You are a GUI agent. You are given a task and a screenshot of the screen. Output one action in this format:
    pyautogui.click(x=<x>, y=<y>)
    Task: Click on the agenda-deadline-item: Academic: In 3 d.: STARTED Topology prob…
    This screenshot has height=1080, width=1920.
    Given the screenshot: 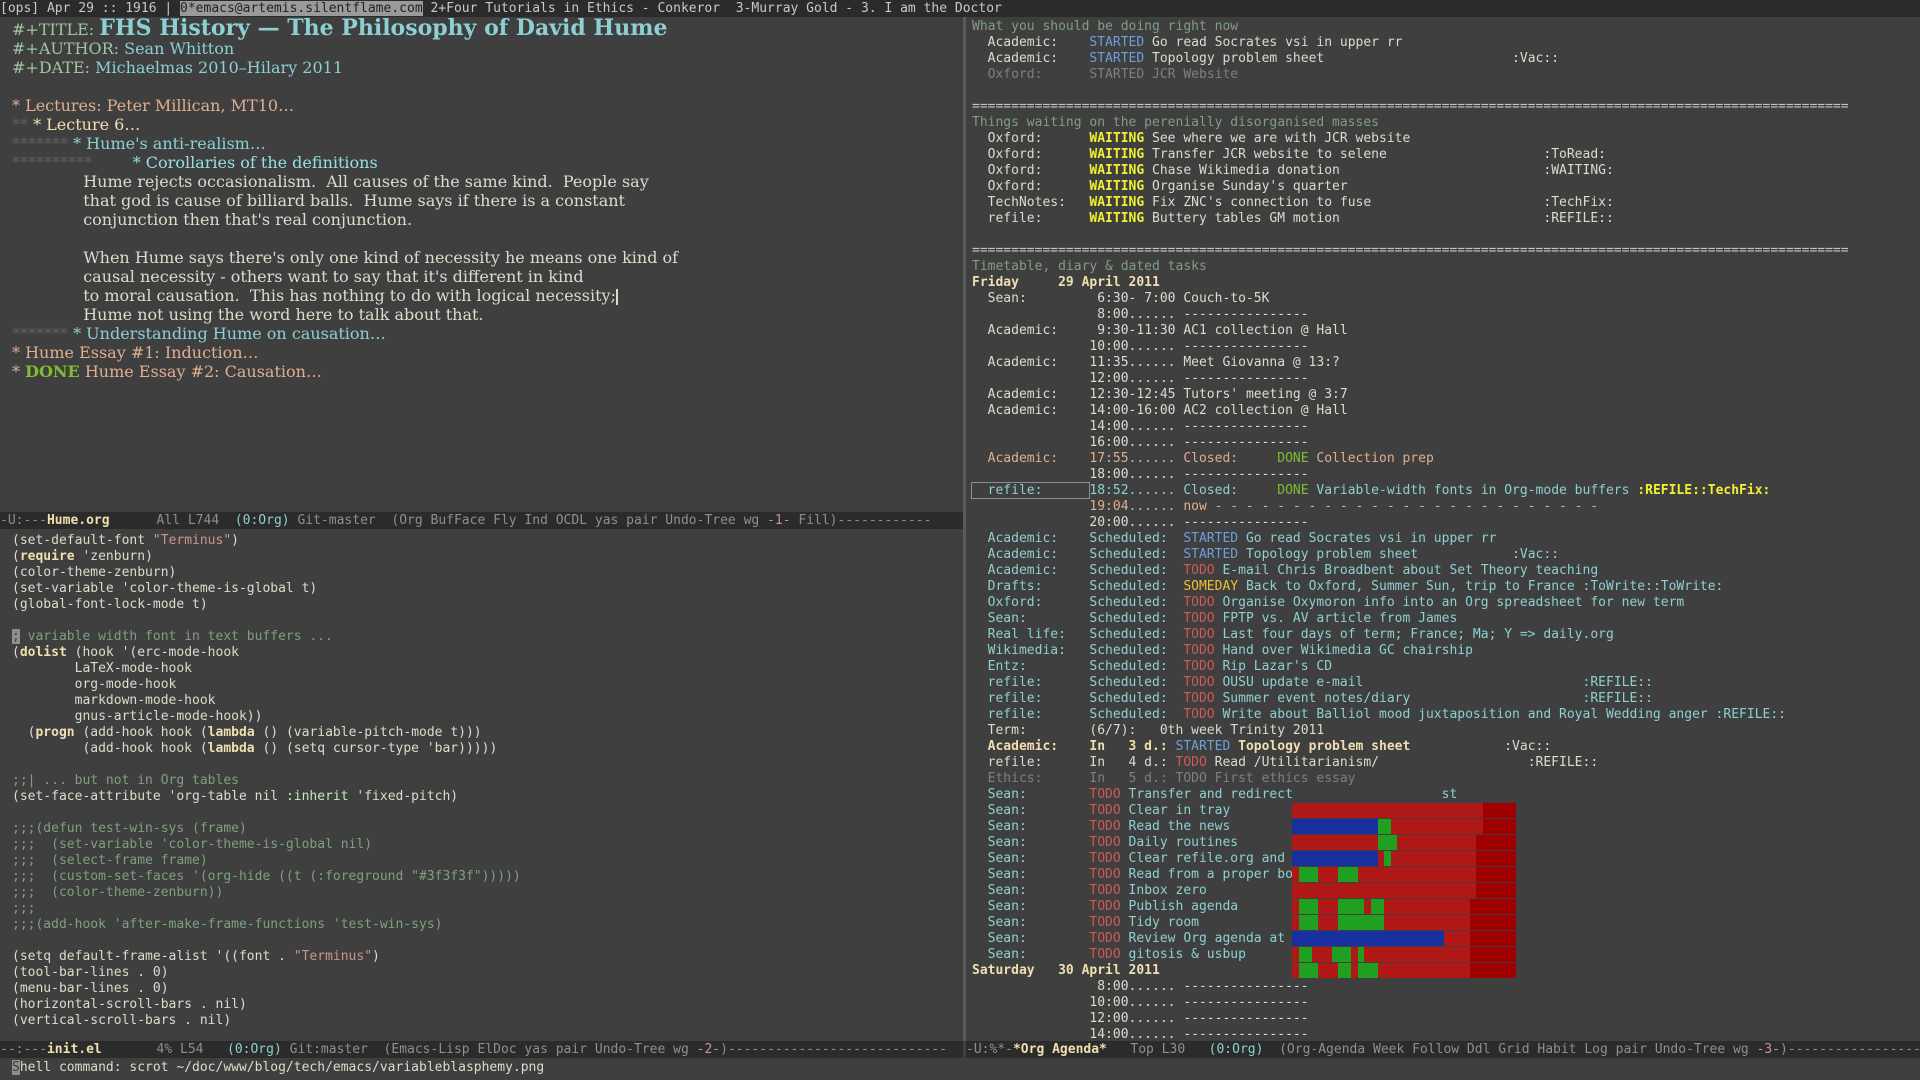 What is the action you would take?
    pyautogui.click(x=1446, y=747)
    